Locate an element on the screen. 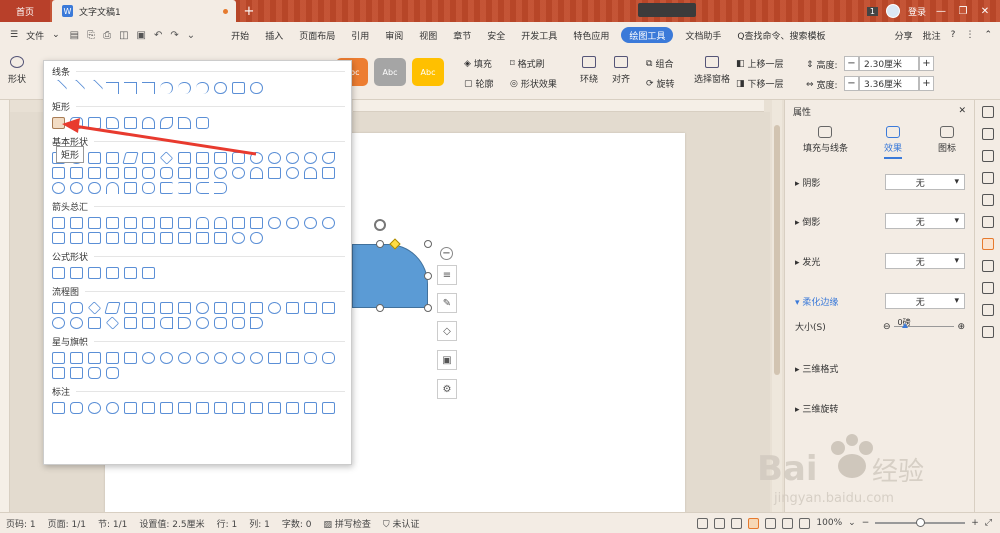  pen-icon is located at coordinates (987, 112).